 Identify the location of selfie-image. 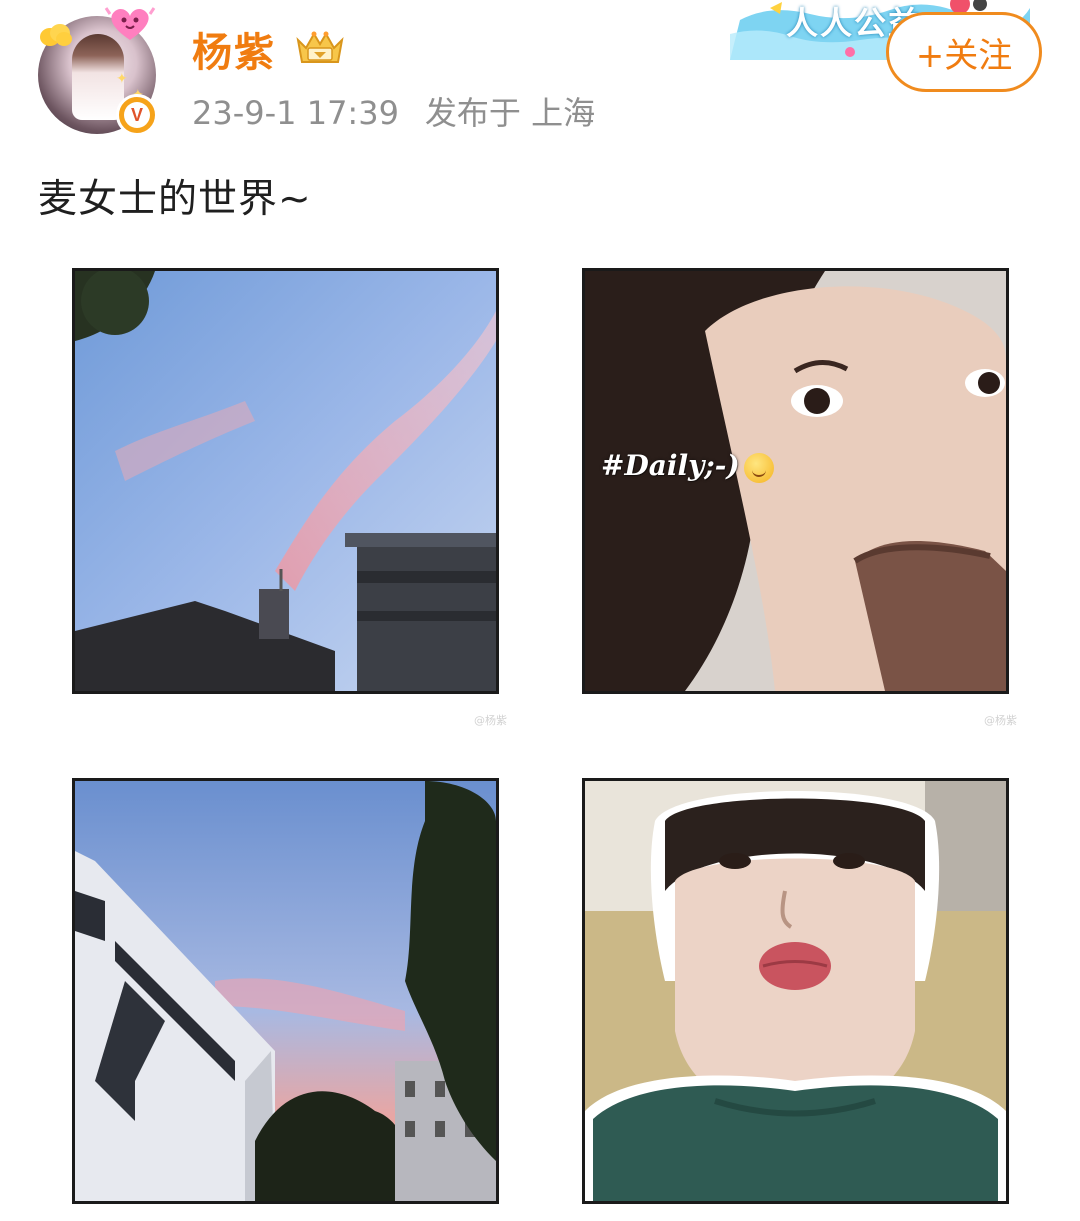
(795, 991).